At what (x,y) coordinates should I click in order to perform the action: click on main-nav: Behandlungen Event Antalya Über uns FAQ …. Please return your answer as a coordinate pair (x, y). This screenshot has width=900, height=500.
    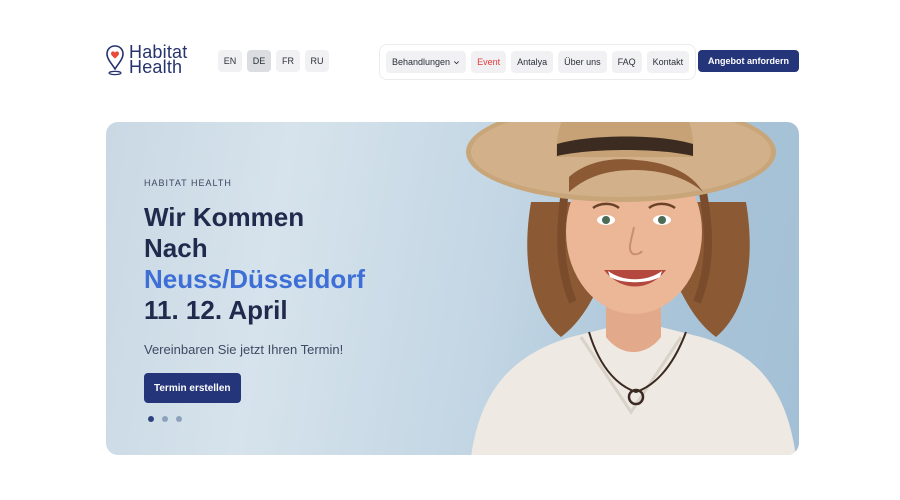
    Looking at the image, I should click on (538, 62).